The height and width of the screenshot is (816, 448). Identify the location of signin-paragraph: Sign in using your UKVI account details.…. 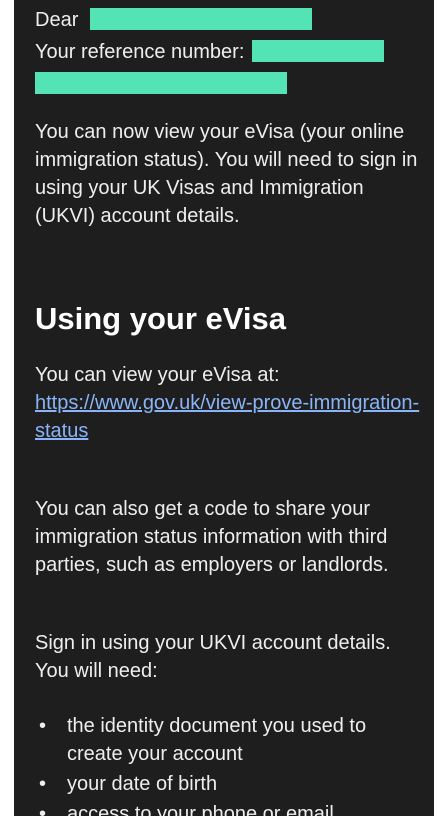
(213, 657).